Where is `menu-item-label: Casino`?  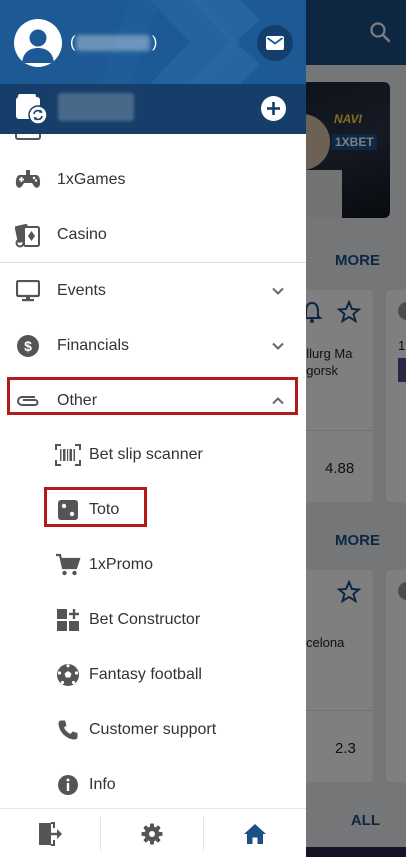
menu-item-label: Casino is located at coordinates (82, 234).